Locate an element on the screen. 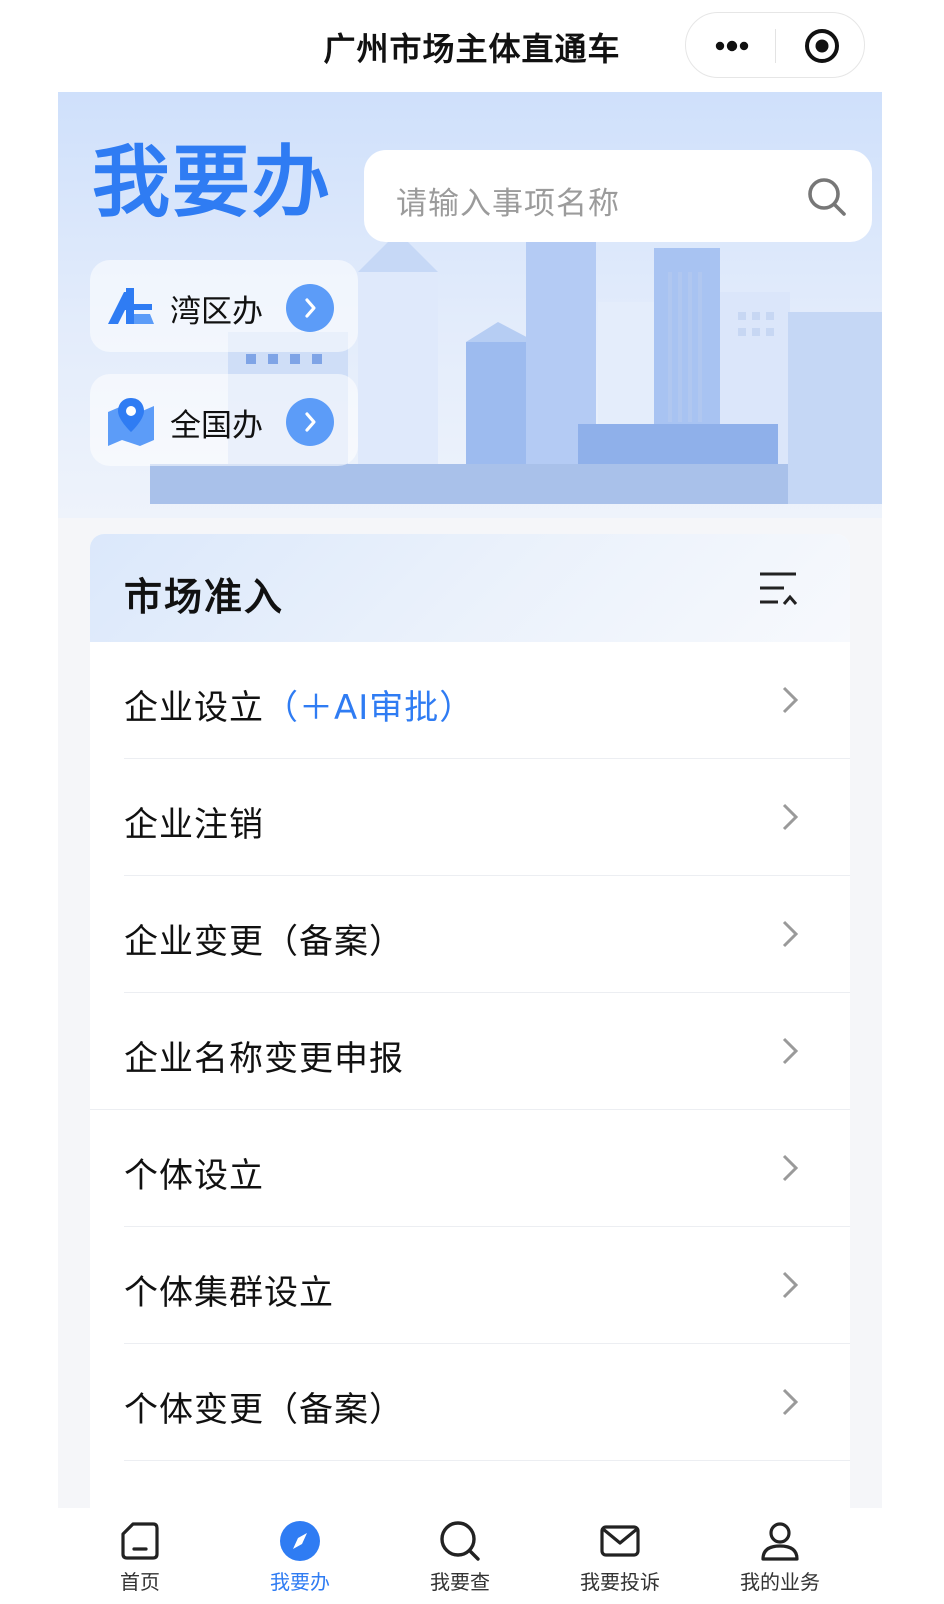  list-item-label: 企业名称变更申报 is located at coordinates (264, 1059).